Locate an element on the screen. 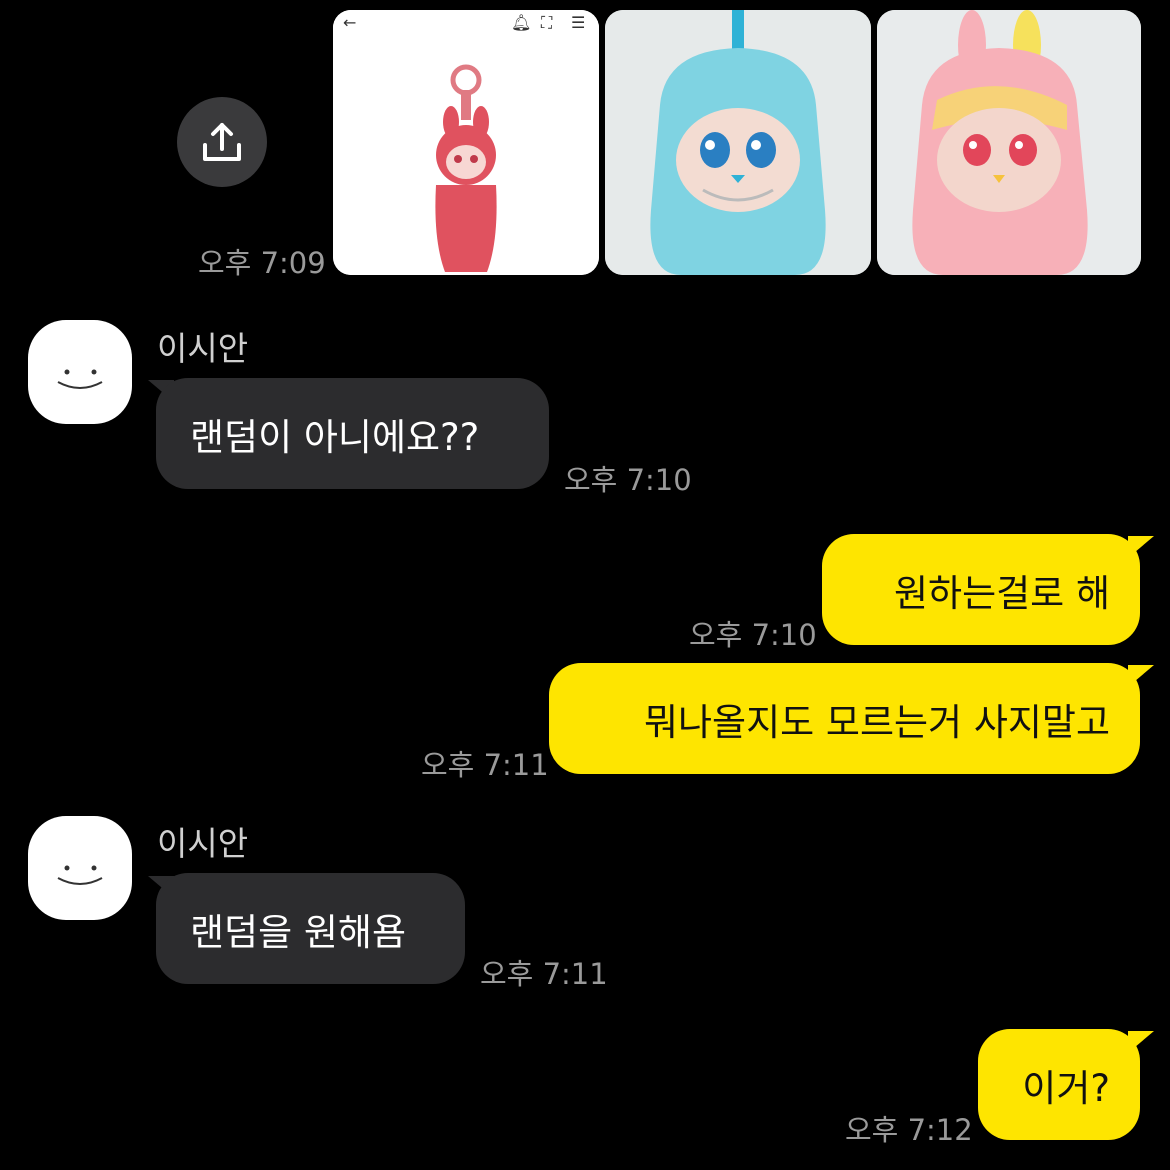 The height and width of the screenshot is (1170, 1170). message-text: 랜덤을 원해욤 is located at coordinates (298, 932).